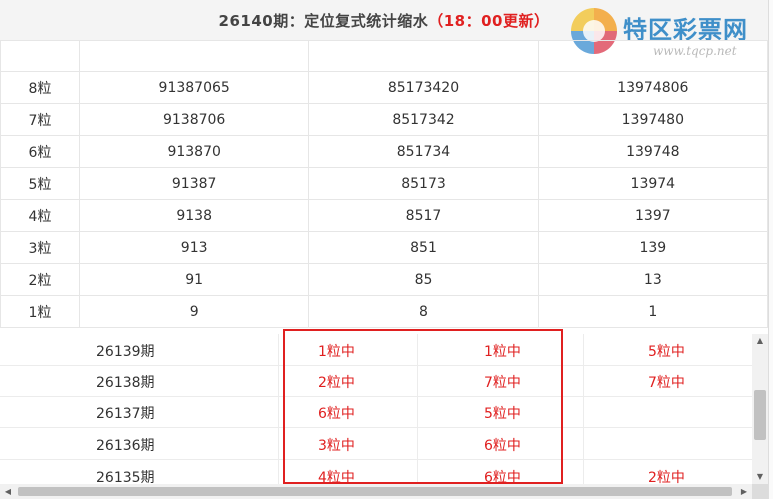 This screenshot has width=773, height=499. Describe the element at coordinates (384, 56) in the screenshot. I see `table-row-blank` at that location.